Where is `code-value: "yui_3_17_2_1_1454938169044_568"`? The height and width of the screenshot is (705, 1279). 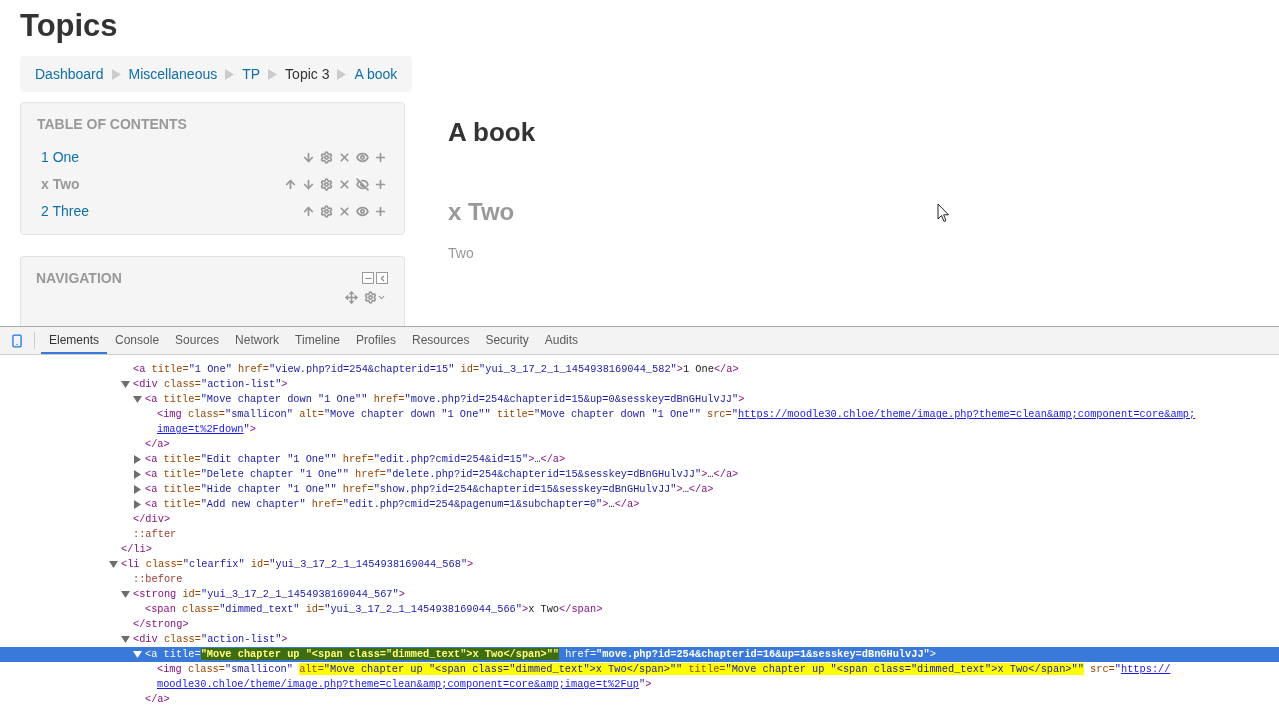 code-value: "yui_3_17_2_1_1454938169044_568" is located at coordinates (368, 564).